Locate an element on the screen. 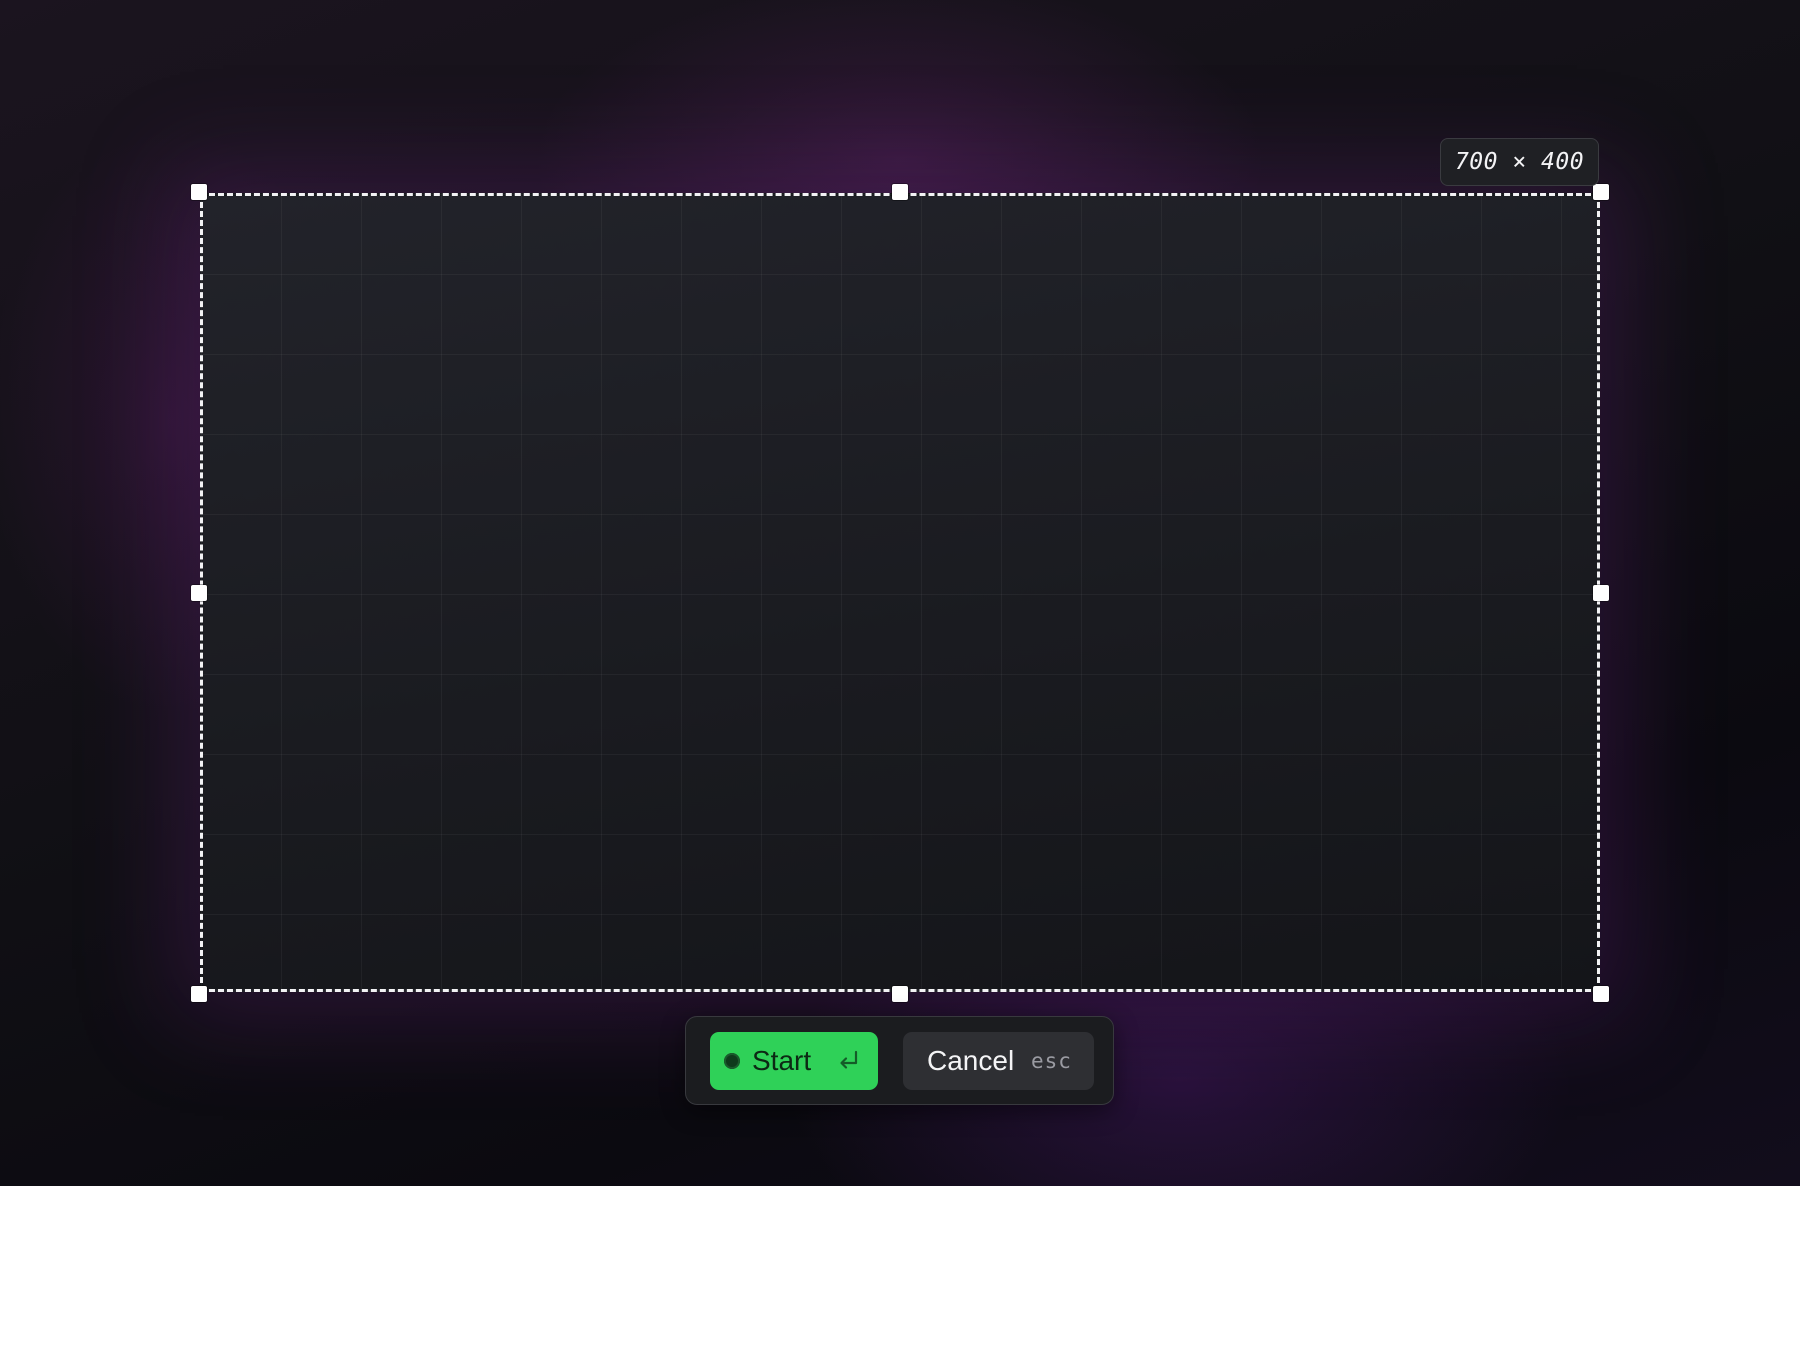  resize-handle-top-center is located at coordinates (900, 192).